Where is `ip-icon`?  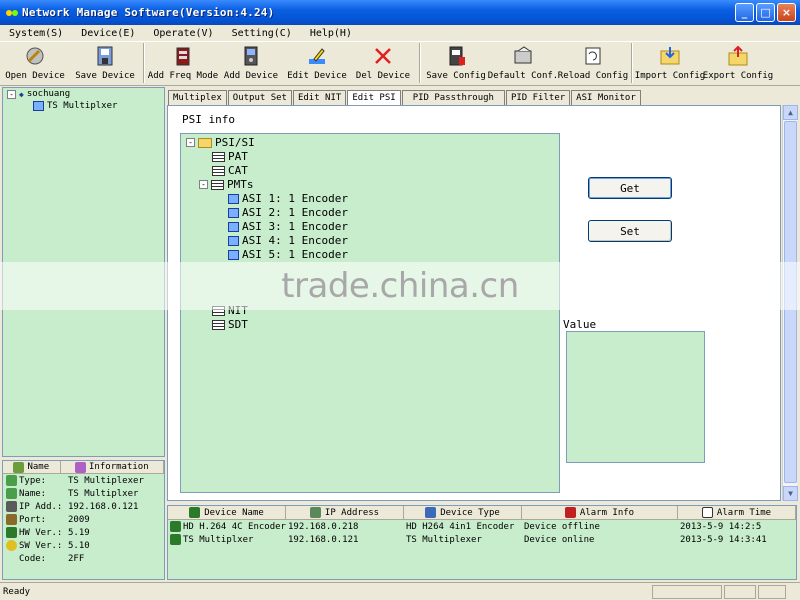 ip-icon is located at coordinates (11, 506).